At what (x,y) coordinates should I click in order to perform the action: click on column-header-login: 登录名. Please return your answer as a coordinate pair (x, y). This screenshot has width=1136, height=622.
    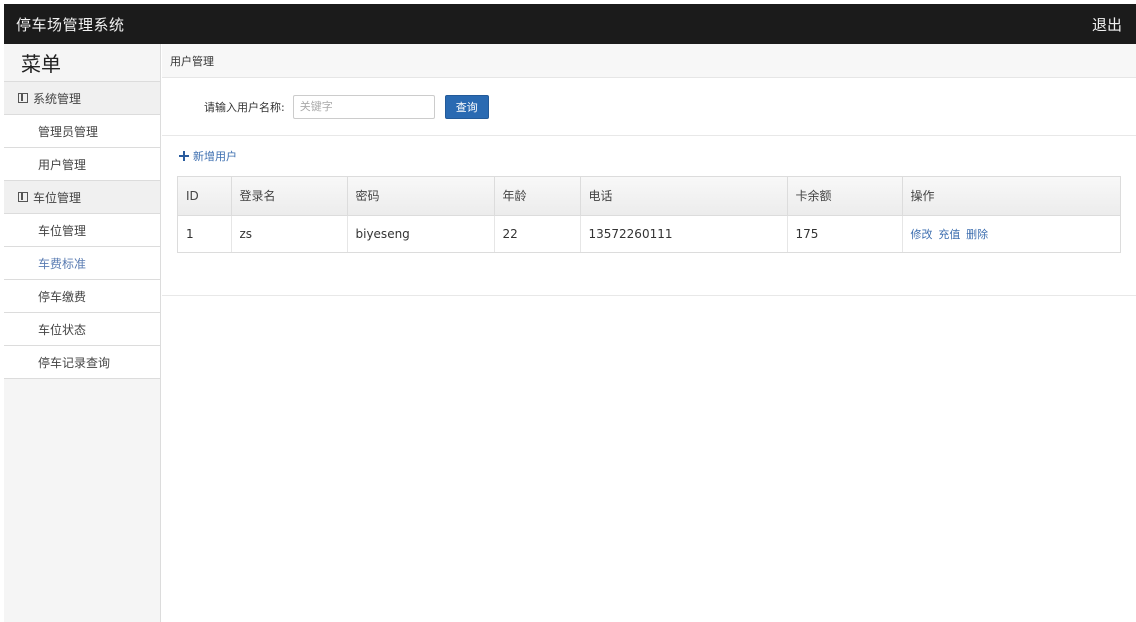
    Looking at the image, I should click on (289, 196).